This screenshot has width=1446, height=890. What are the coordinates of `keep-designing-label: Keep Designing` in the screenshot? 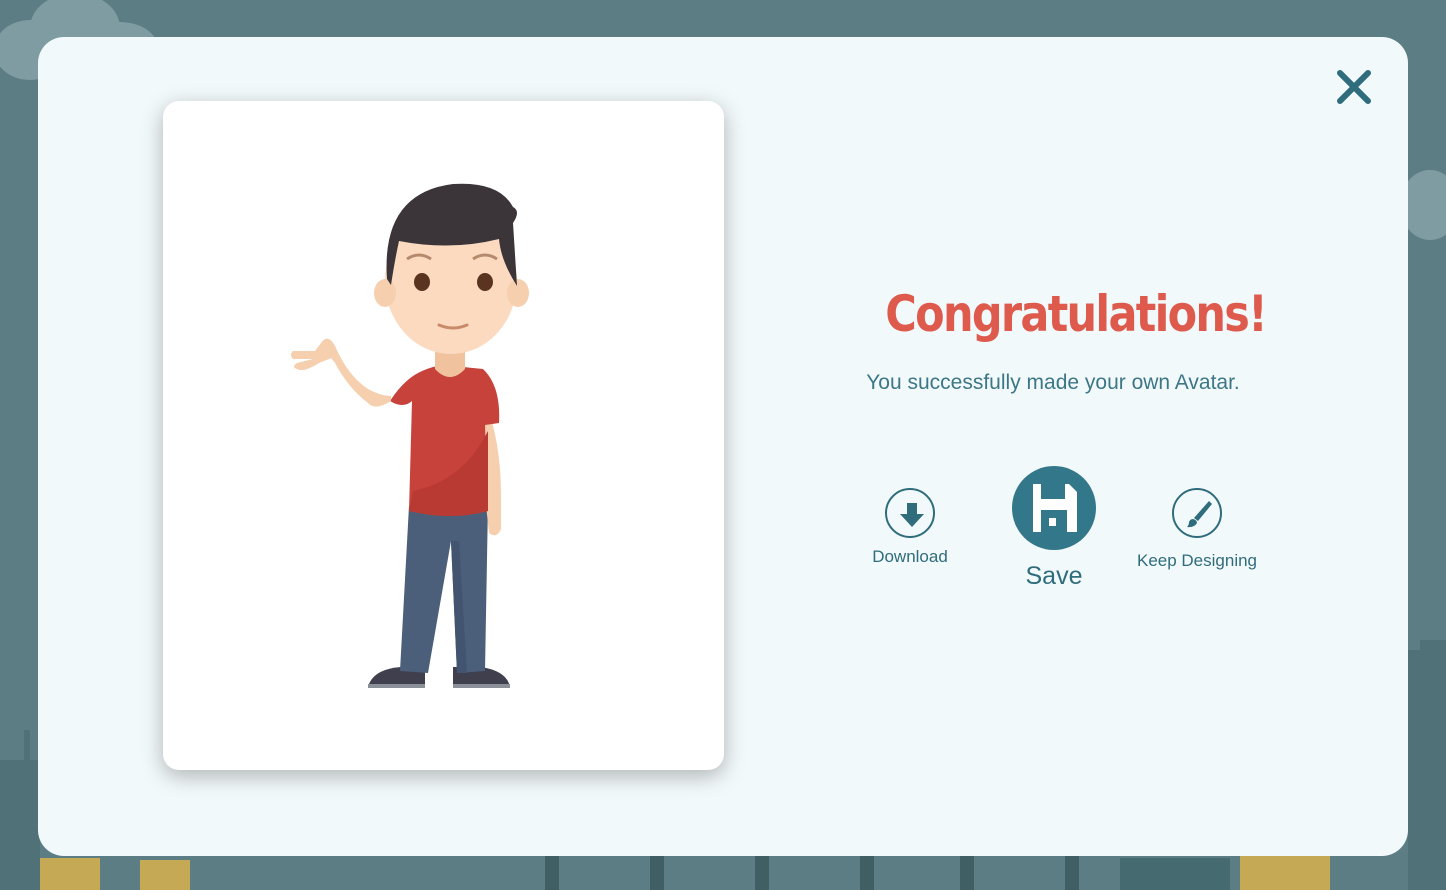 It's located at (1197, 560).